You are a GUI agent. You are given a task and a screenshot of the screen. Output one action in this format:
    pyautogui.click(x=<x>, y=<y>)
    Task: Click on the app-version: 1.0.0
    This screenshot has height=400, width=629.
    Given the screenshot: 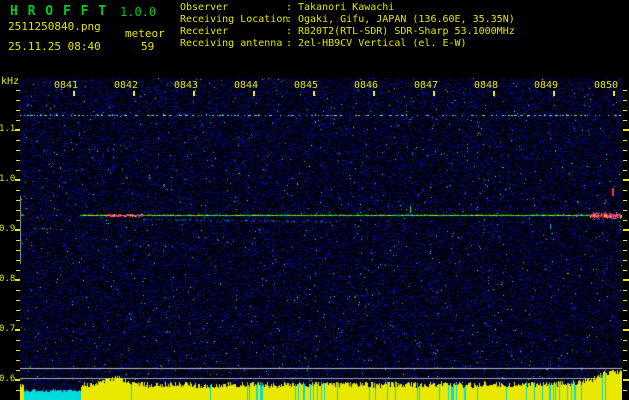 What is the action you would take?
    pyautogui.click(x=138, y=12)
    